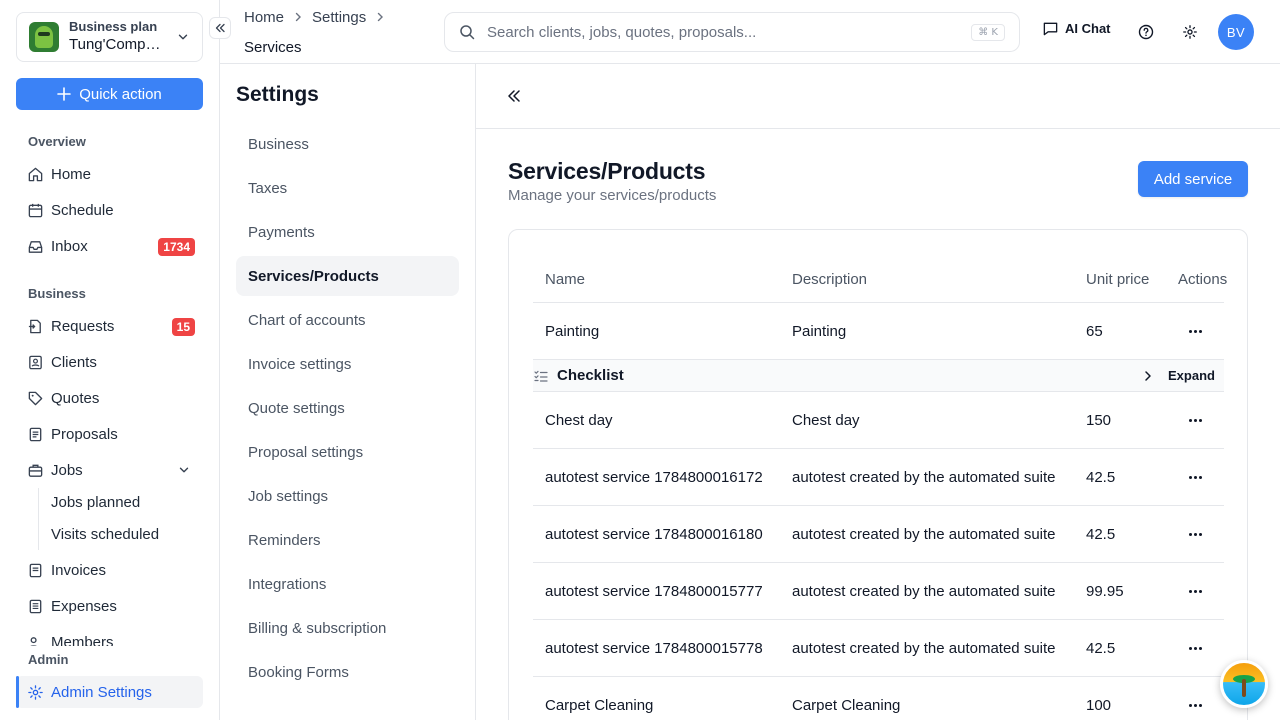  What do you see at coordinates (38, 519) in the screenshot?
I see `submenu-guide-line` at bounding box center [38, 519].